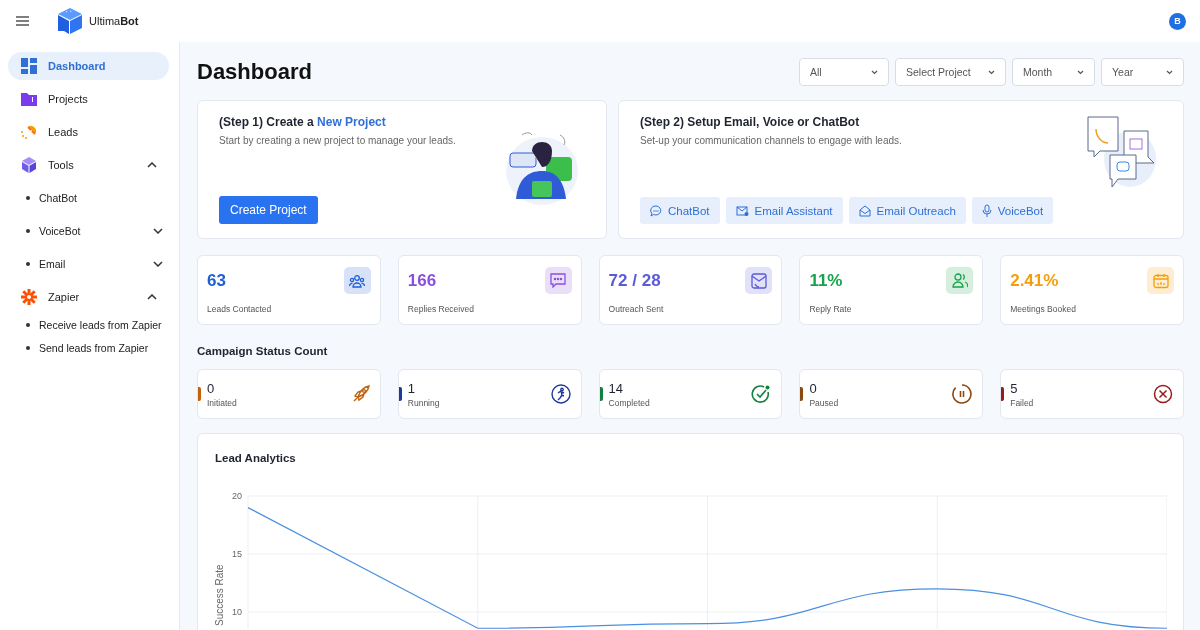 The width and height of the screenshot is (1200, 630). Describe the element at coordinates (558, 280) in the screenshot. I see `message-icon` at that location.